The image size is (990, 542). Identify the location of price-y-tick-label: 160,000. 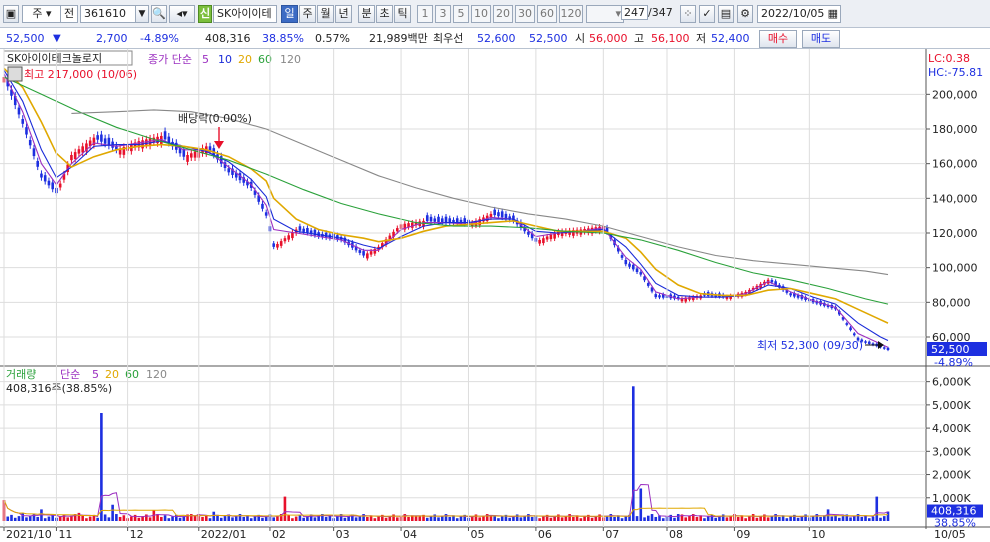
(955, 164).